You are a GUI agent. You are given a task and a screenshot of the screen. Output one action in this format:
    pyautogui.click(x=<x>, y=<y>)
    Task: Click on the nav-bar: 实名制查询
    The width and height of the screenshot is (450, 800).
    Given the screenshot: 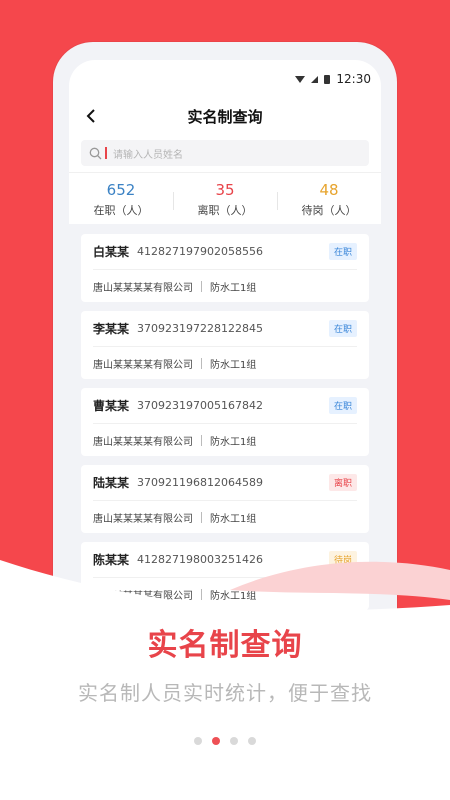 What is the action you would take?
    pyautogui.click(x=225, y=116)
    